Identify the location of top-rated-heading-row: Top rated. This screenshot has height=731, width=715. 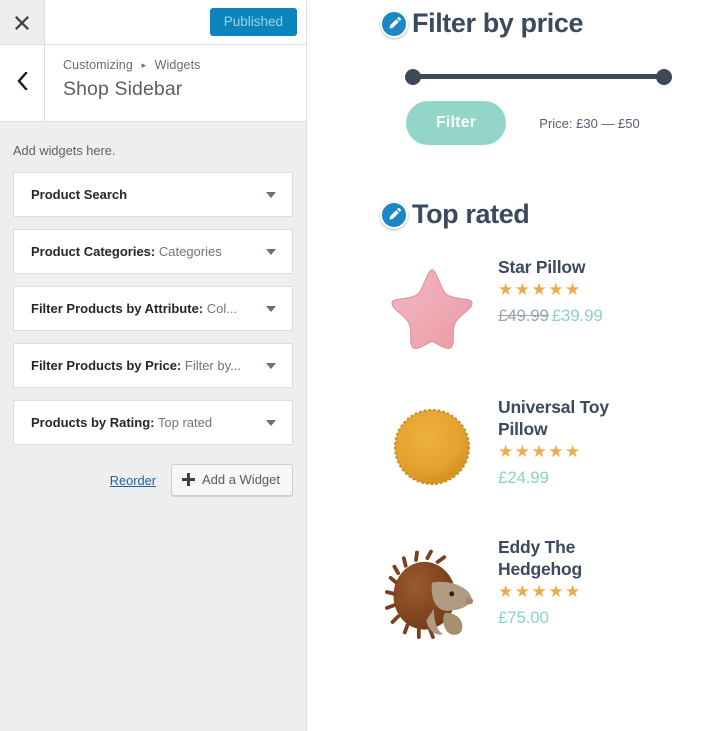
(535, 214).